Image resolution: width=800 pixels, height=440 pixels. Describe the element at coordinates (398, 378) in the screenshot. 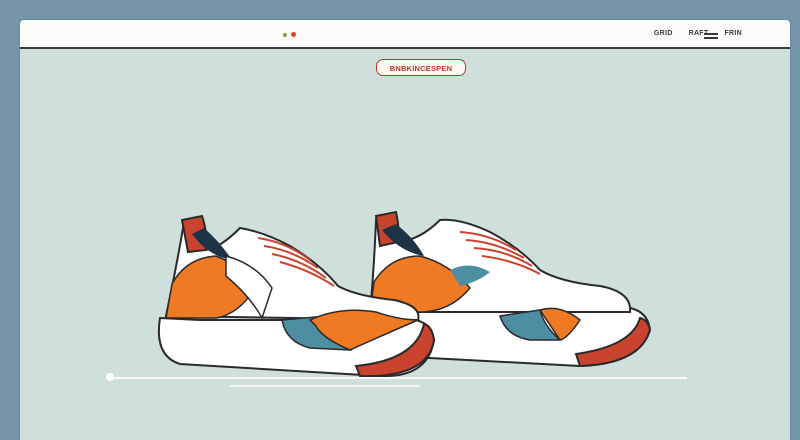

I see `progress-track` at that location.